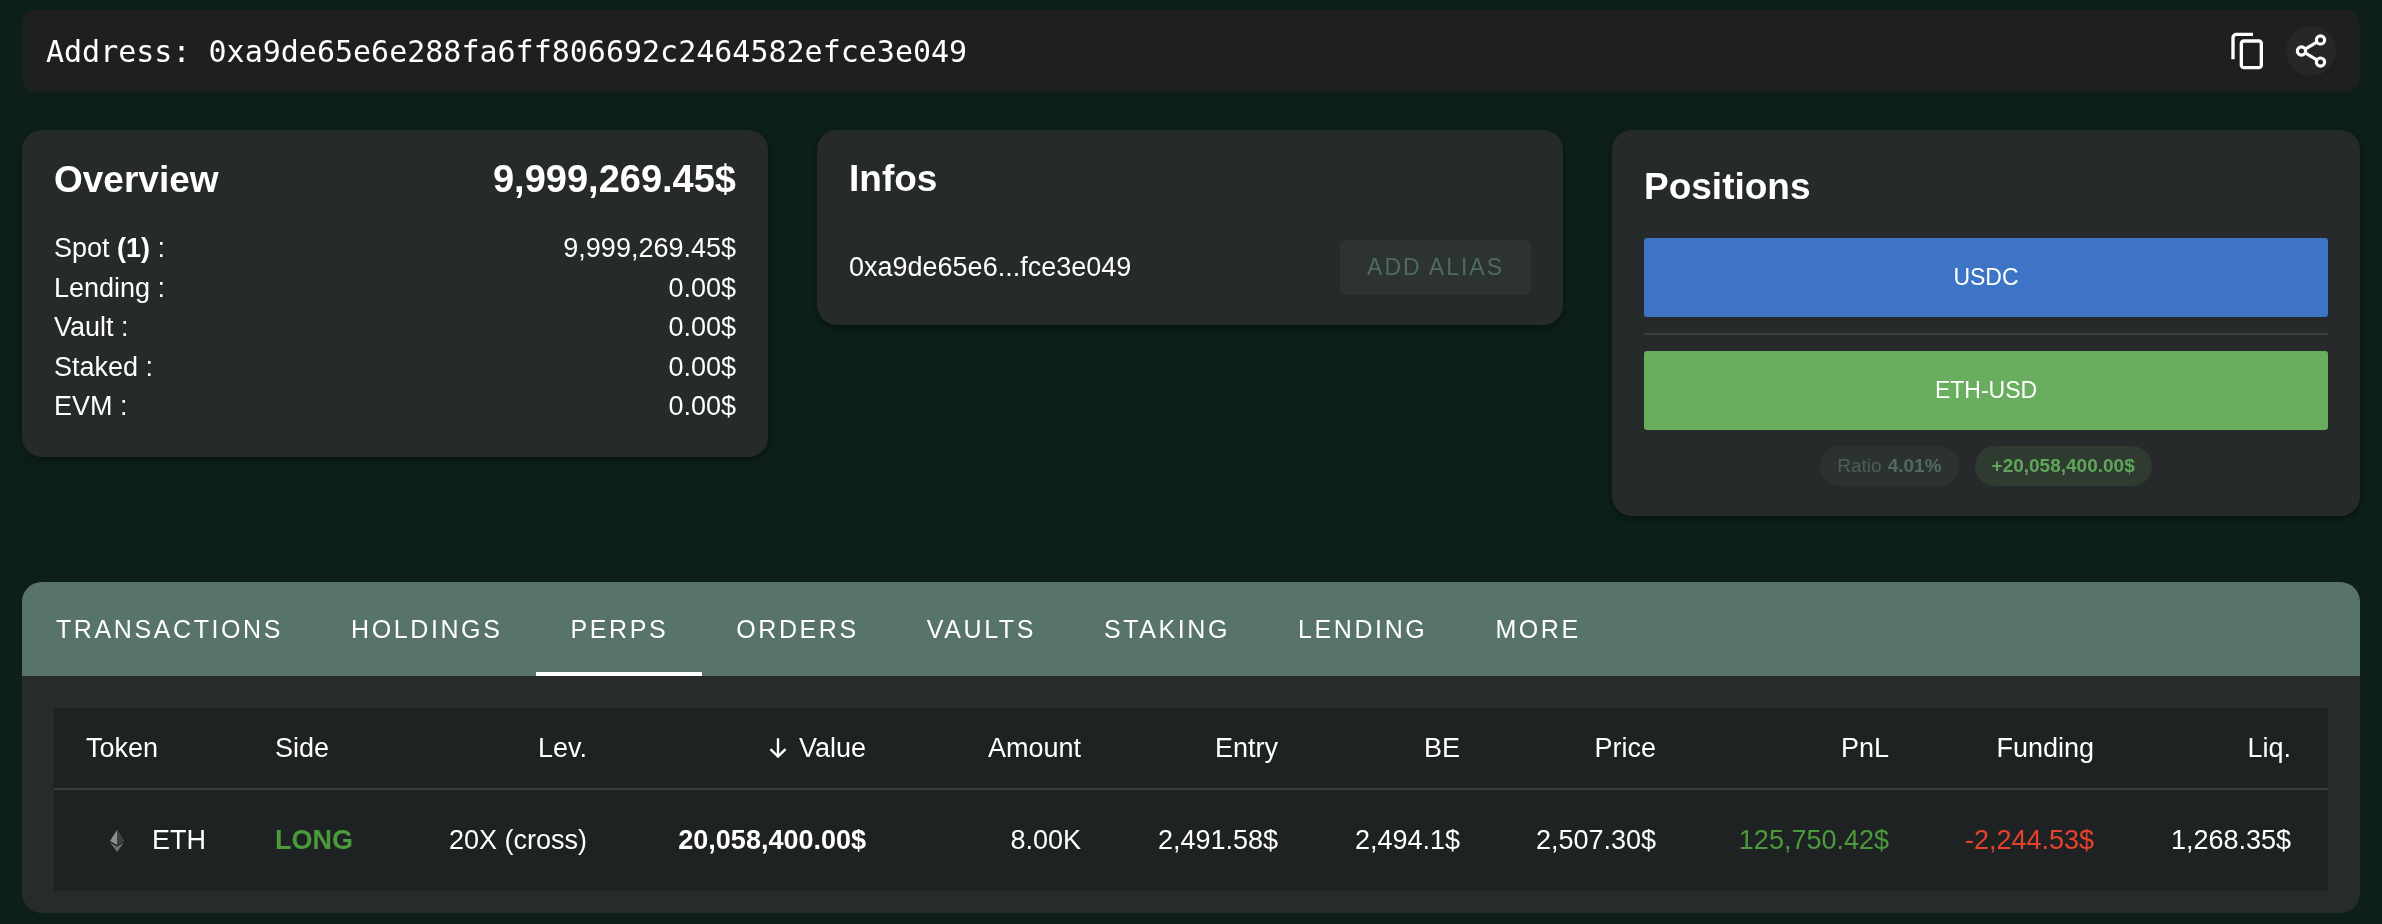 Image resolution: width=2382 pixels, height=924 pixels. What do you see at coordinates (427, 629) in the screenshot?
I see `tab: HOLDINGS` at bounding box center [427, 629].